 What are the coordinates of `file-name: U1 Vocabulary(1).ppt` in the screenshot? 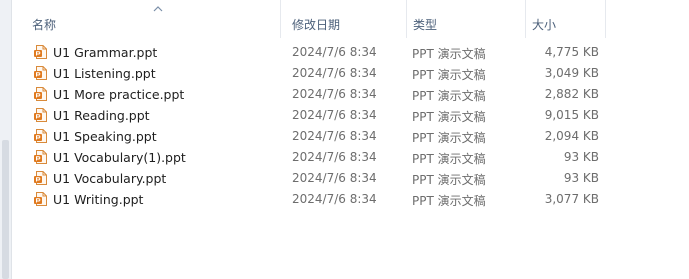 It's located at (119, 157).